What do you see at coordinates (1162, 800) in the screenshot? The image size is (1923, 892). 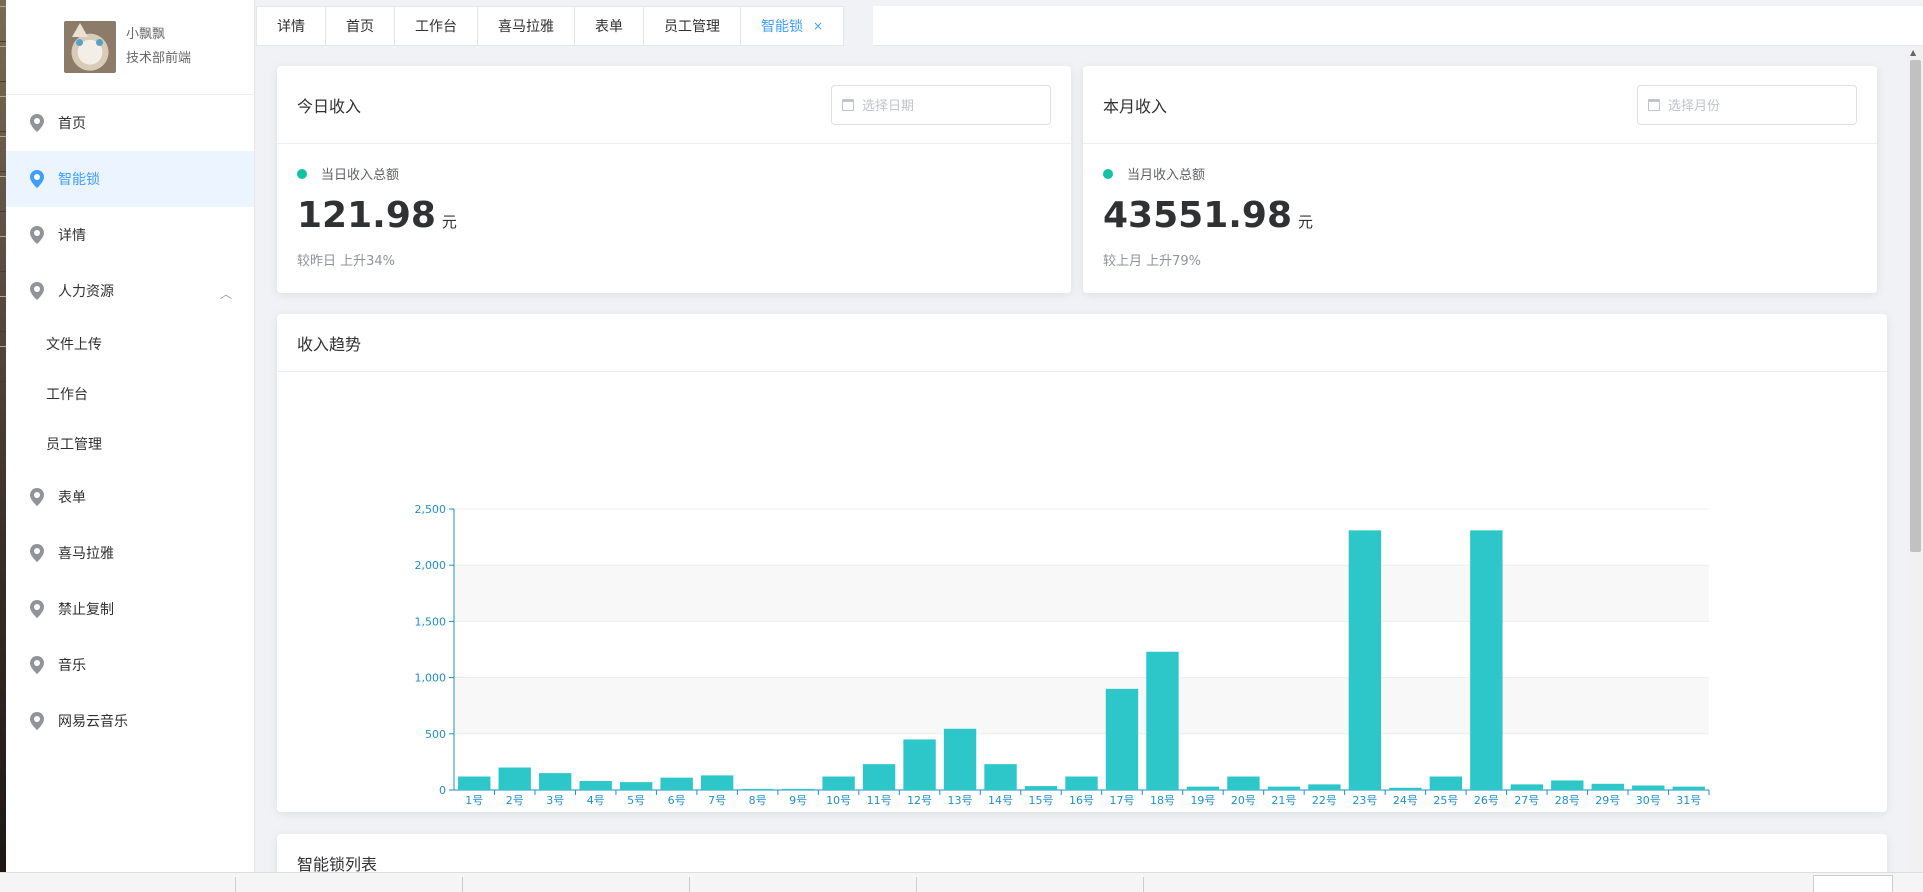 I see `x-tick-label: 18号` at bounding box center [1162, 800].